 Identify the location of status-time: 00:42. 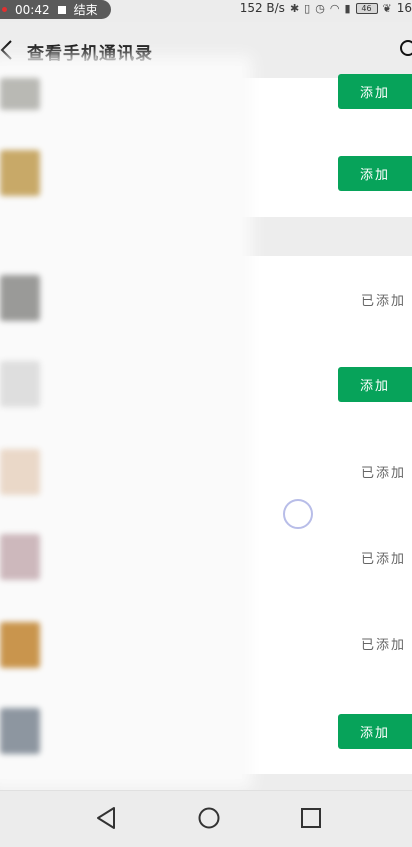
(32, 9).